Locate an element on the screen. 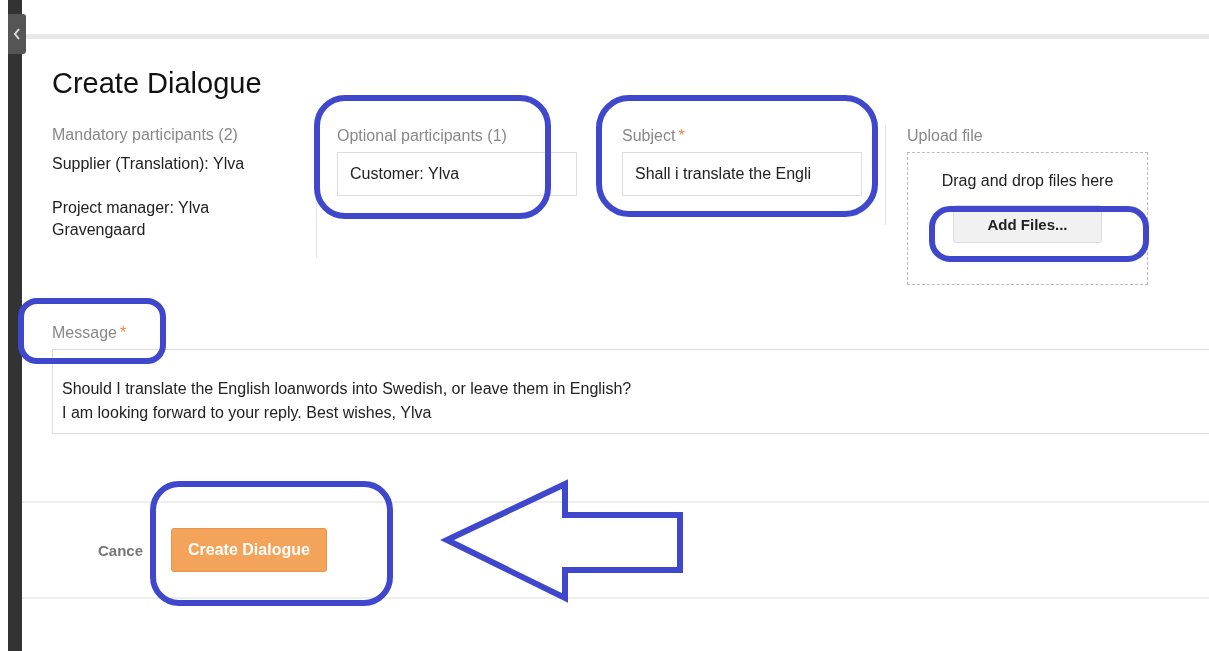 The width and height of the screenshot is (1209, 651). cancel-link: Cance is located at coordinates (121, 550).